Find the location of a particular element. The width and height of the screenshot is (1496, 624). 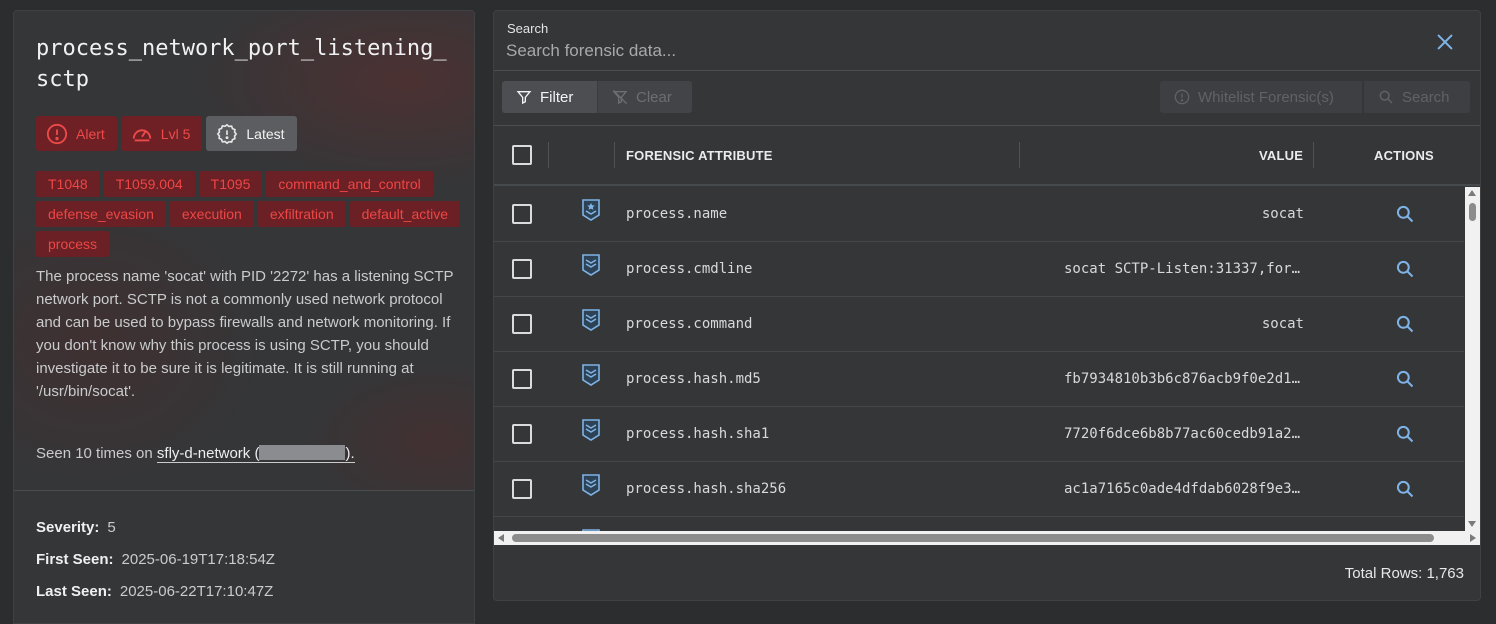

last-seen-row: Last Seen: 2025-06-22T17:10:47Z is located at coordinates (154, 591).